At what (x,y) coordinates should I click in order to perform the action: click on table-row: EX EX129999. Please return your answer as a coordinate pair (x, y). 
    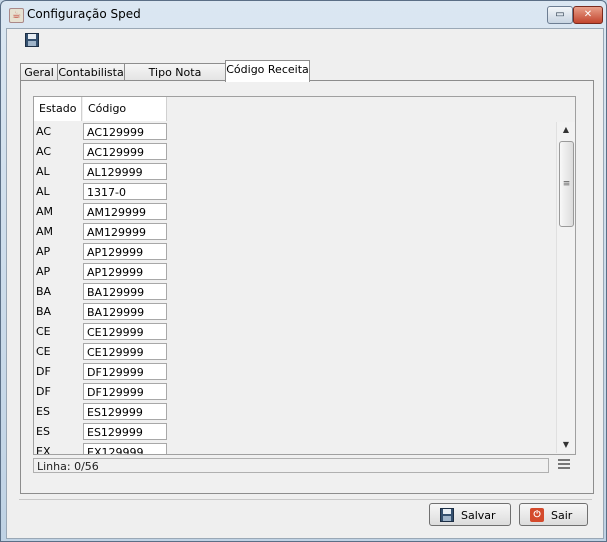
    Looking at the image, I should click on (294, 448).